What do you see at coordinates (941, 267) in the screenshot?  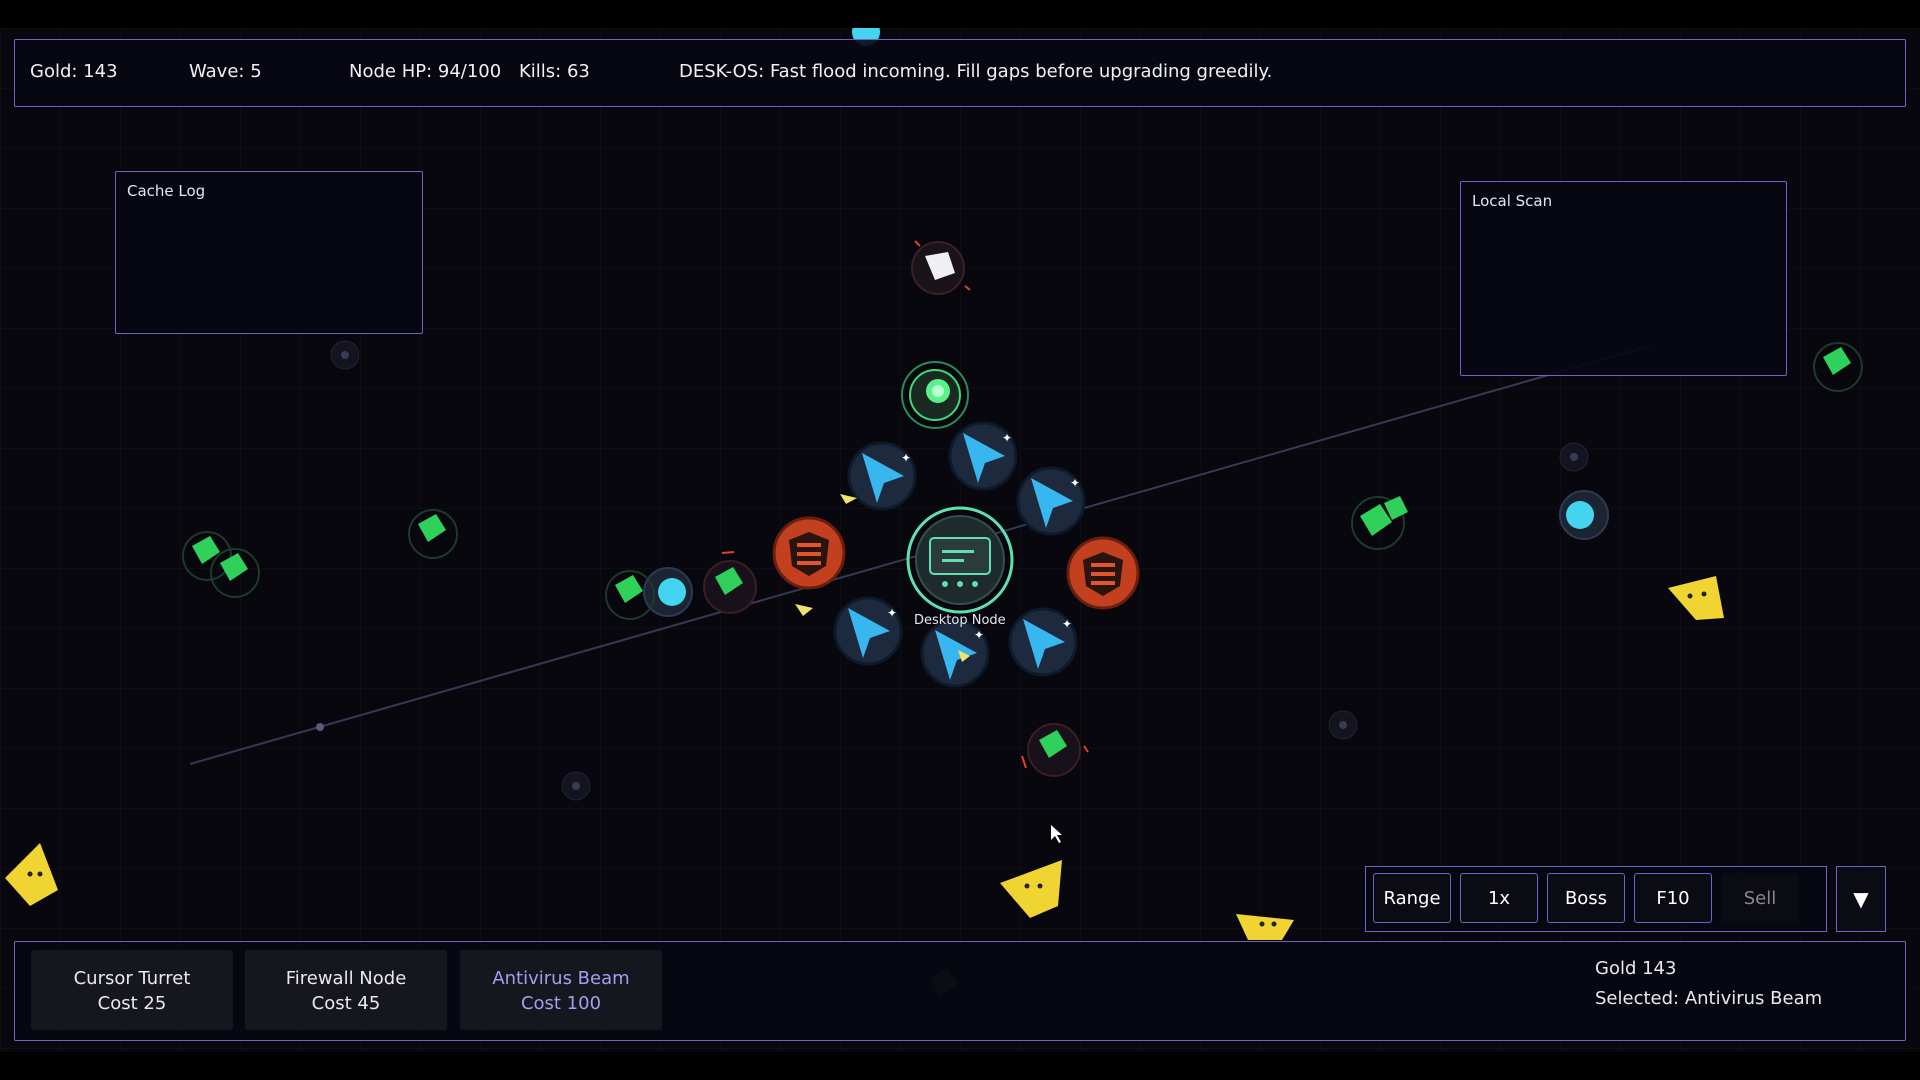 I see `cursor-virus-enemy` at bounding box center [941, 267].